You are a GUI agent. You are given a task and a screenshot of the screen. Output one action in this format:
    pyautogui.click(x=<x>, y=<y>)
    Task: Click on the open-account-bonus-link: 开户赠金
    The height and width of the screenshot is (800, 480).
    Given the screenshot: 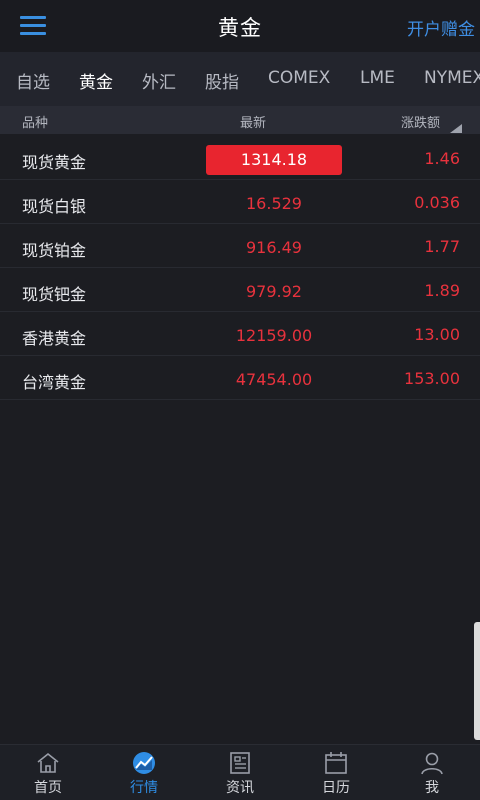 What is the action you would take?
    pyautogui.click(x=441, y=27)
    